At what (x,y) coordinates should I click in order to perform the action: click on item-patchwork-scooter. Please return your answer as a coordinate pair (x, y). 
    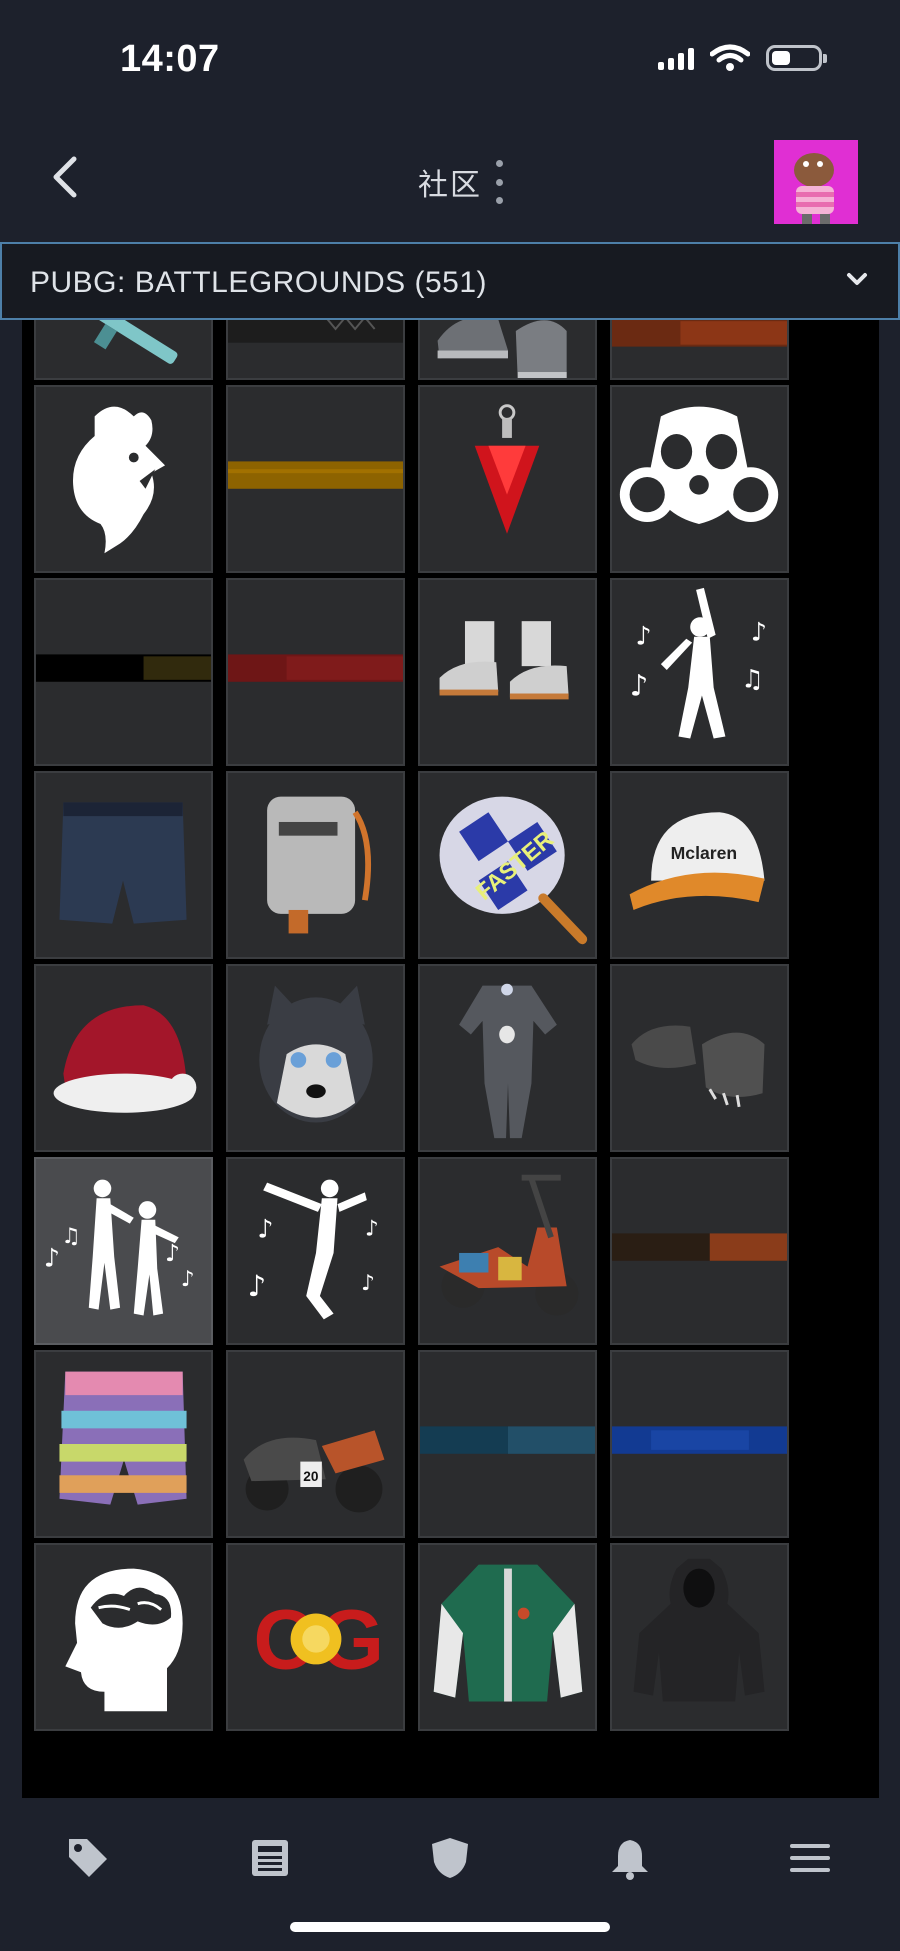
    Looking at the image, I should click on (507, 1251).